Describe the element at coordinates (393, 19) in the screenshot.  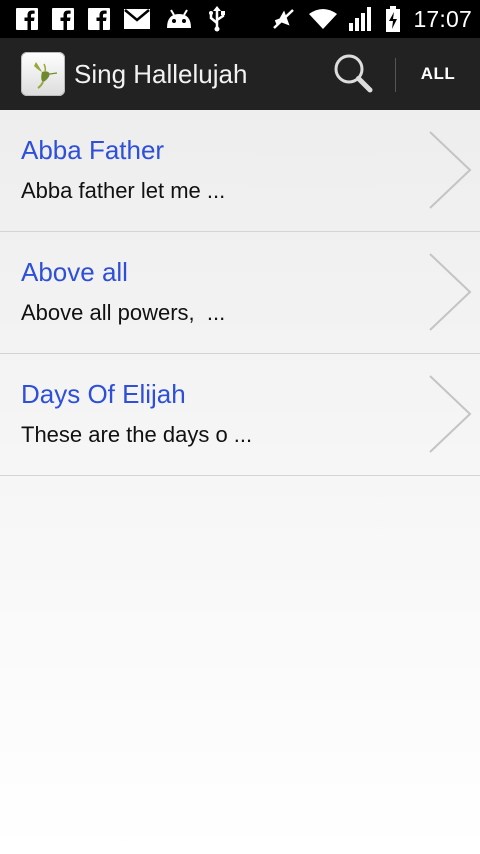
I see `battery-charging-icon` at that location.